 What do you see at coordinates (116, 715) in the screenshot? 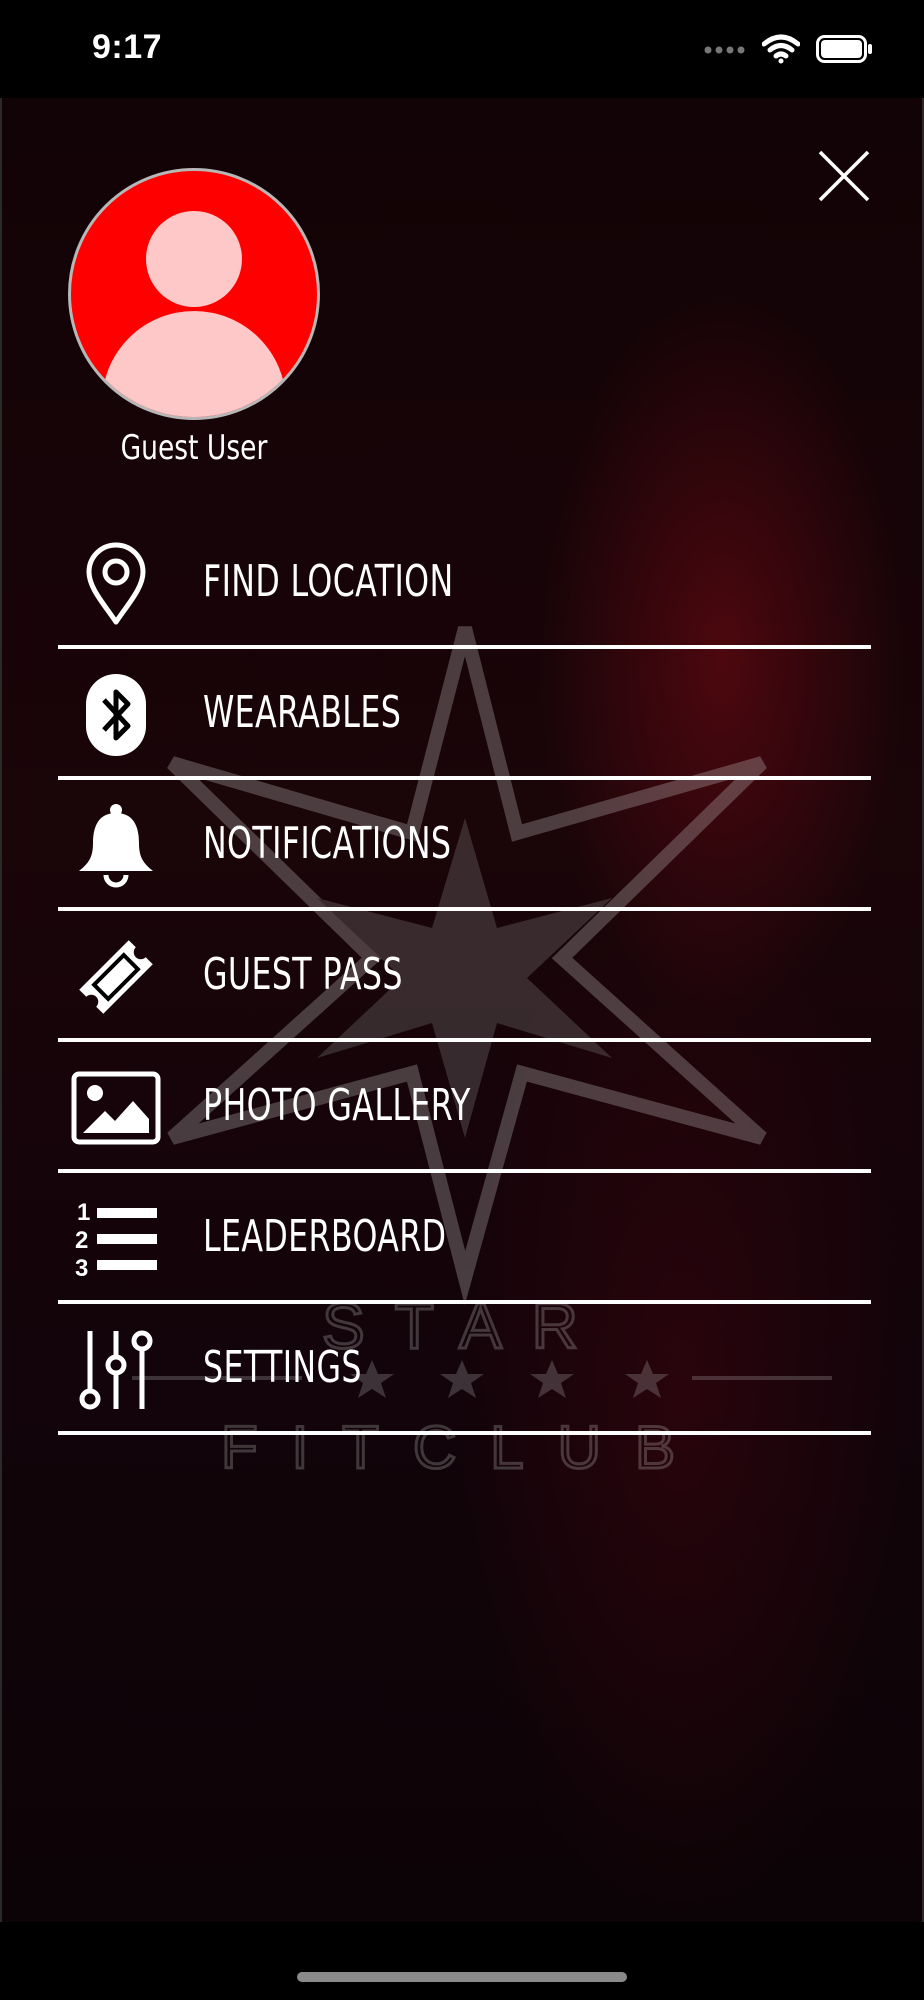
I see `bluetooth-icon` at bounding box center [116, 715].